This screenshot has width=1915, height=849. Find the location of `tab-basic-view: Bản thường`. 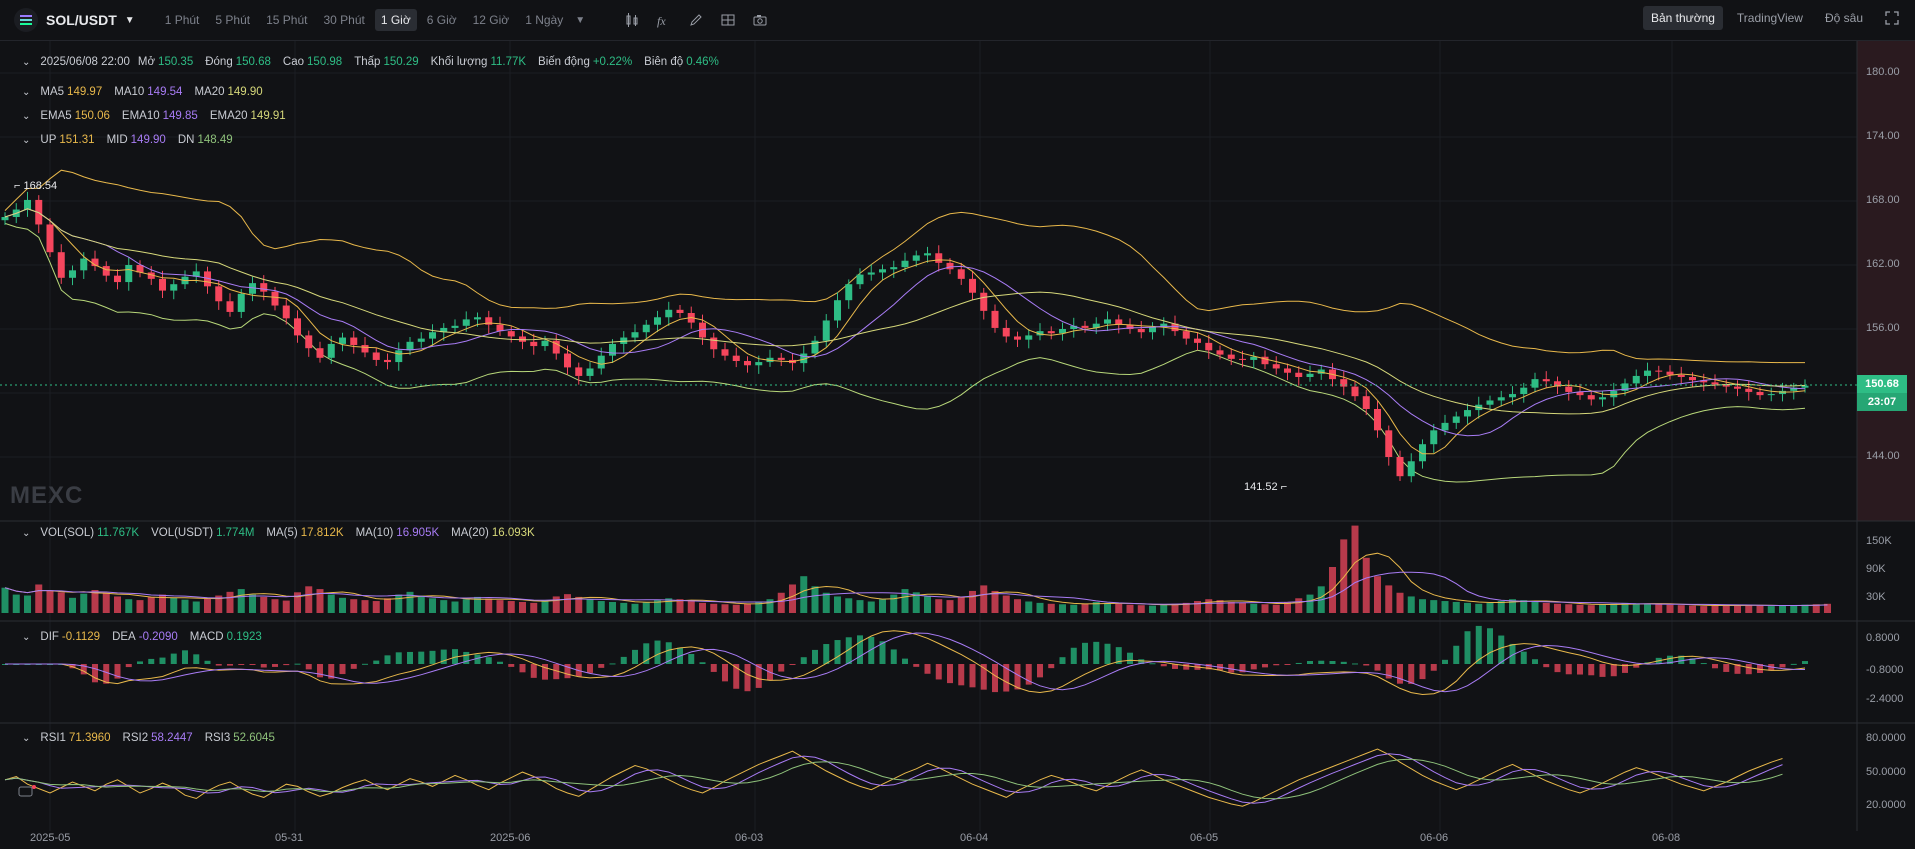

tab-basic-view: Bản thường is located at coordinates (1682, 18).